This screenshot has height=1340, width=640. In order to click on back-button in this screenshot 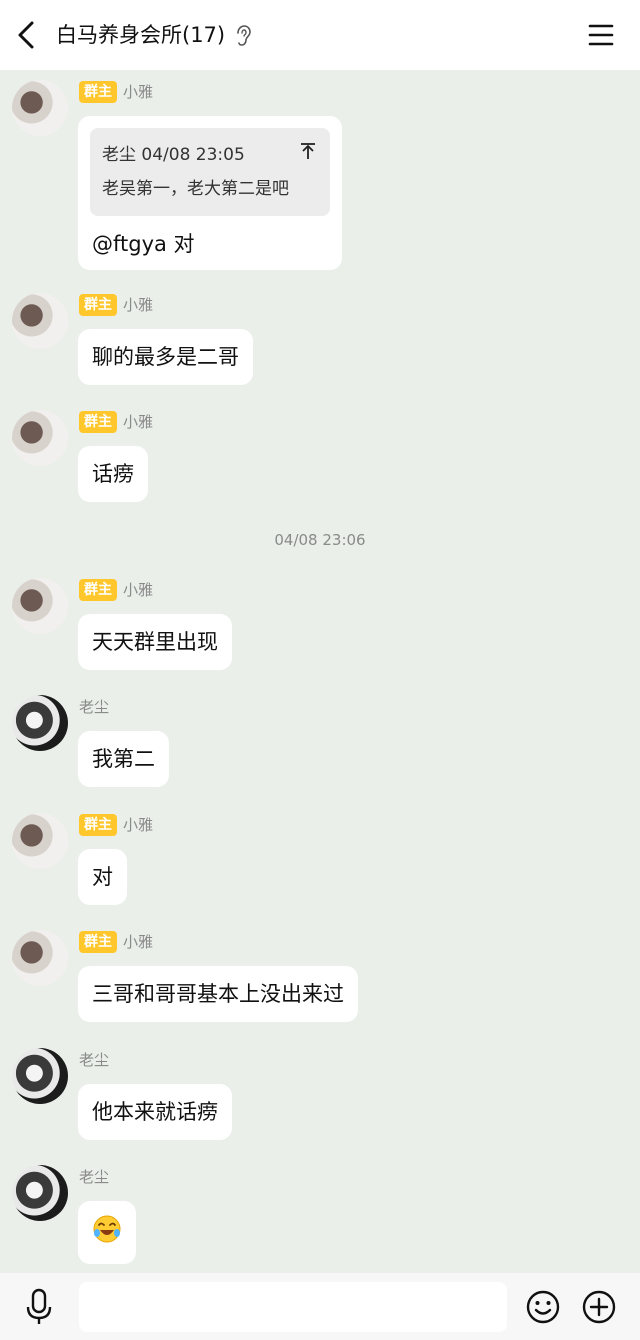, I will do `click(28, 35)`.